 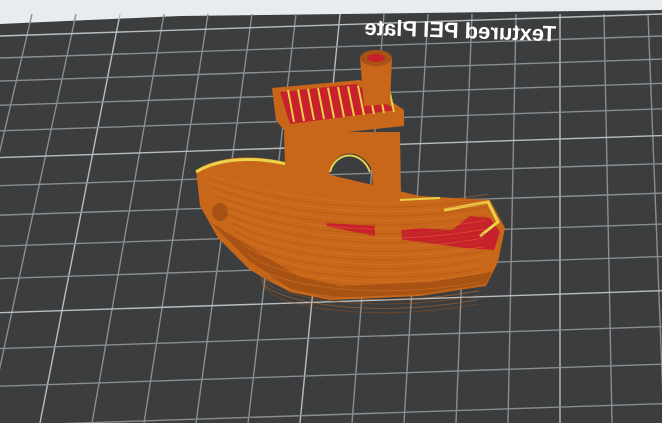 What do you see at coordinates (376, 58) in the screenshot?
I see `chimney-hole` at bounding box center [376, 58].